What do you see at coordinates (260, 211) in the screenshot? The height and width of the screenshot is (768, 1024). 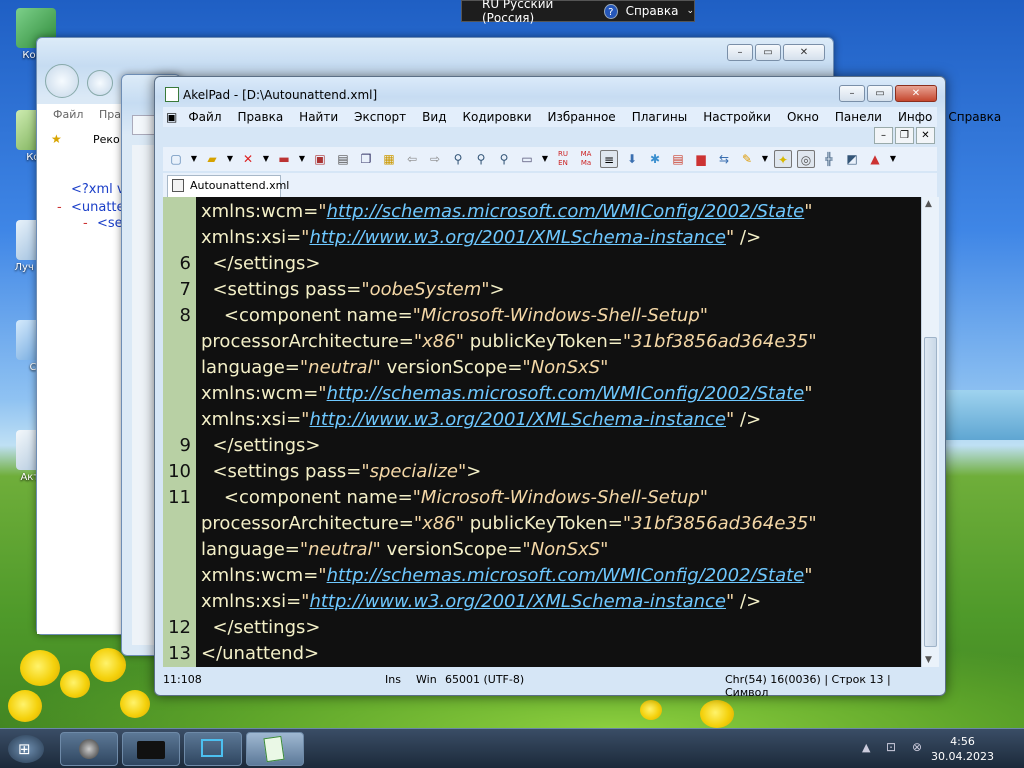 I see `code-token: xmlns:wcm=` at bounding box center [260, 211].